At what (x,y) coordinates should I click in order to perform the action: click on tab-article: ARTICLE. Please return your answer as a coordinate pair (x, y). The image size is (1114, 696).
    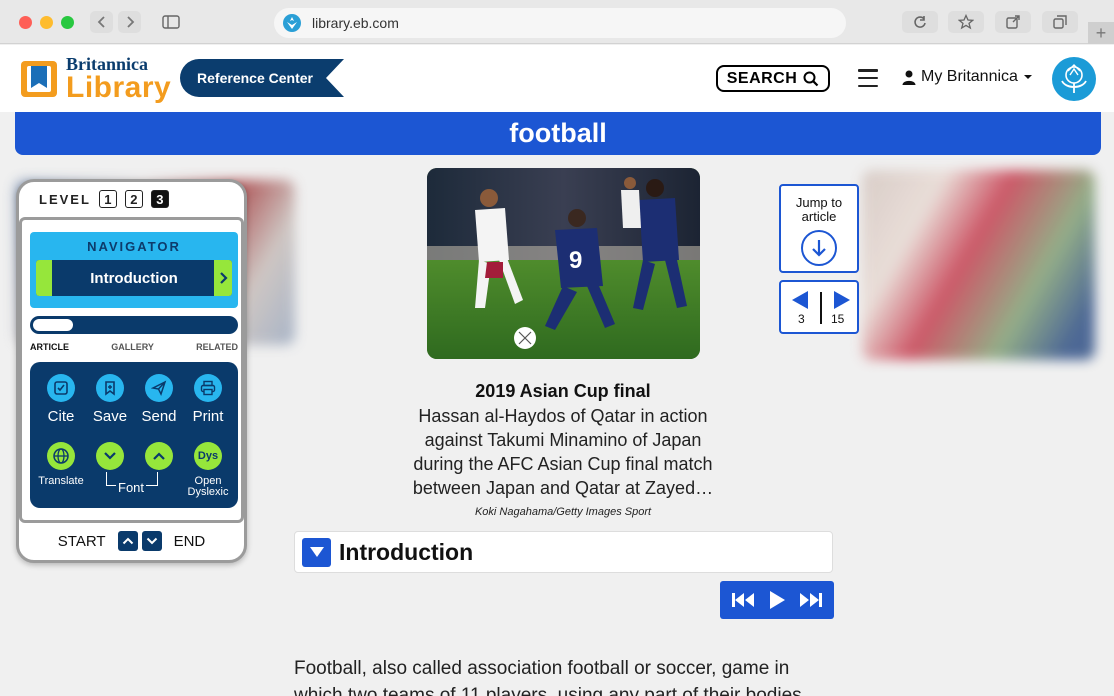
    Looking at the image, I should click on (49, 347).